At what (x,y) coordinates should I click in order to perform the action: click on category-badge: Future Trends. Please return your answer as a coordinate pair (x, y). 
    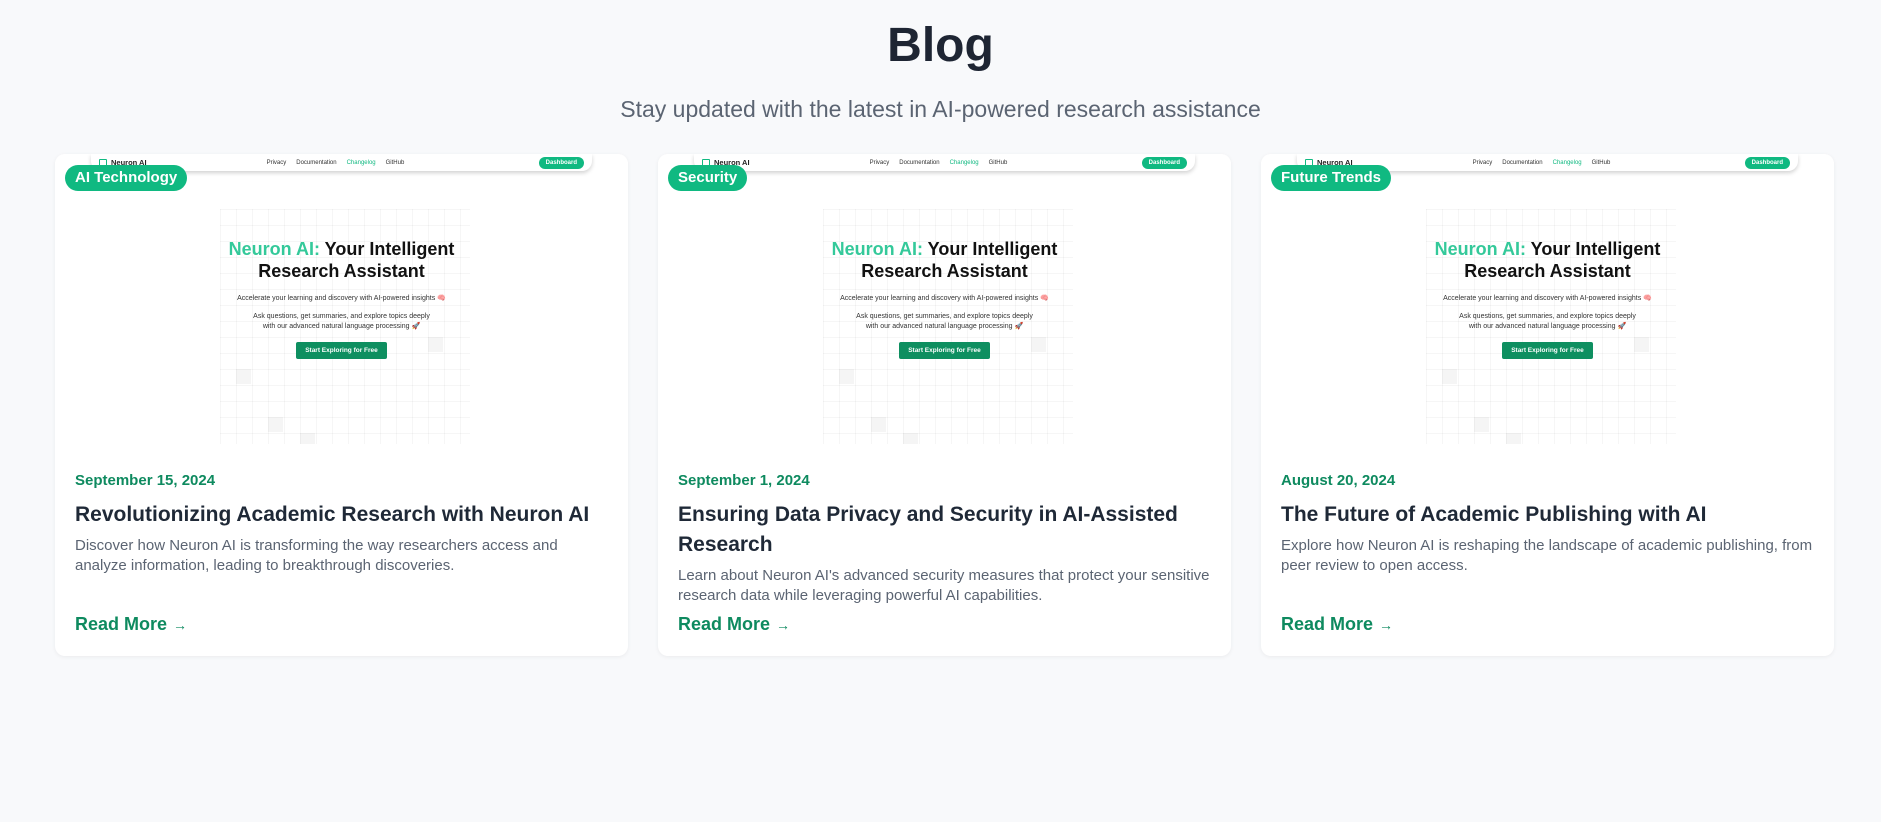
    Looking at the image, I should click on (1331, 178).